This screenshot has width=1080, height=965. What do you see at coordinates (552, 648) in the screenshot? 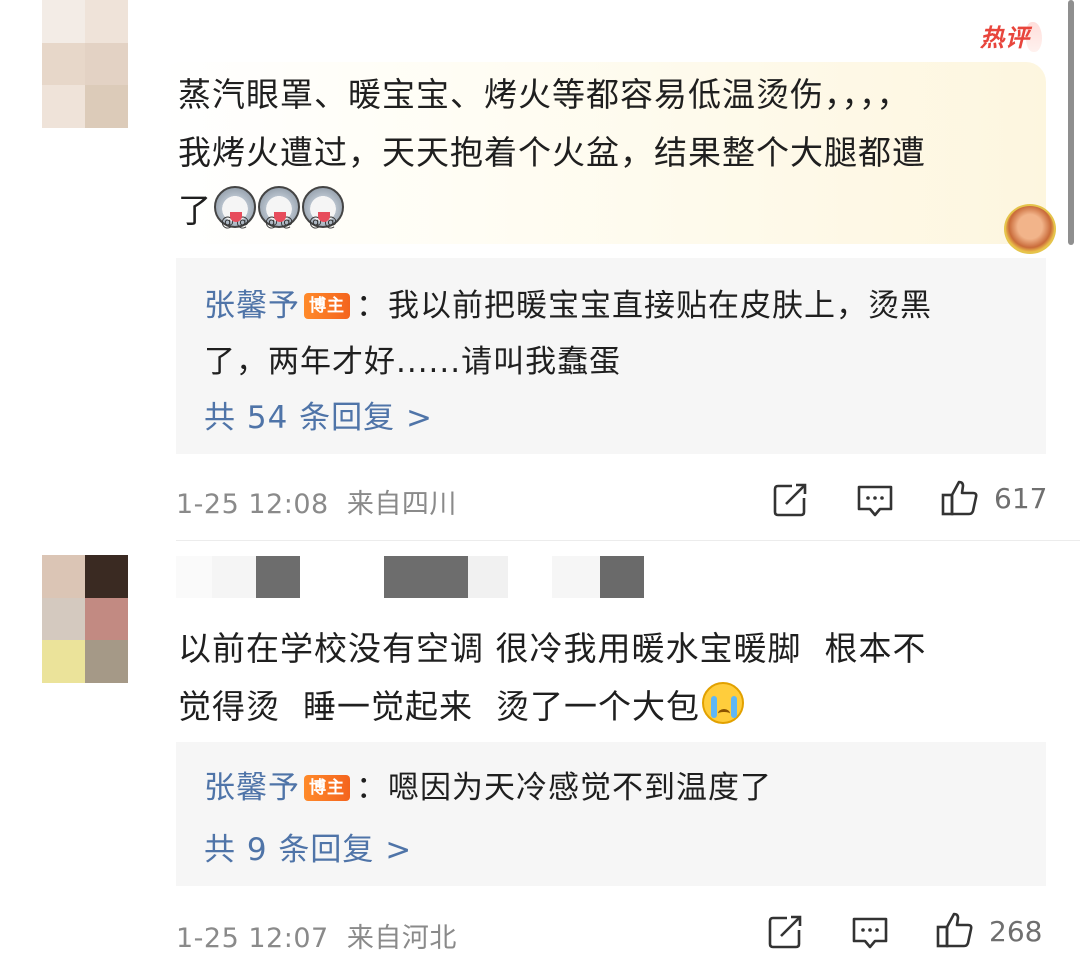
I see `comment-line: 以前在学校没有空调 很冷我用暖水宝暖脚 根本不` at bounding box center [552, 648].